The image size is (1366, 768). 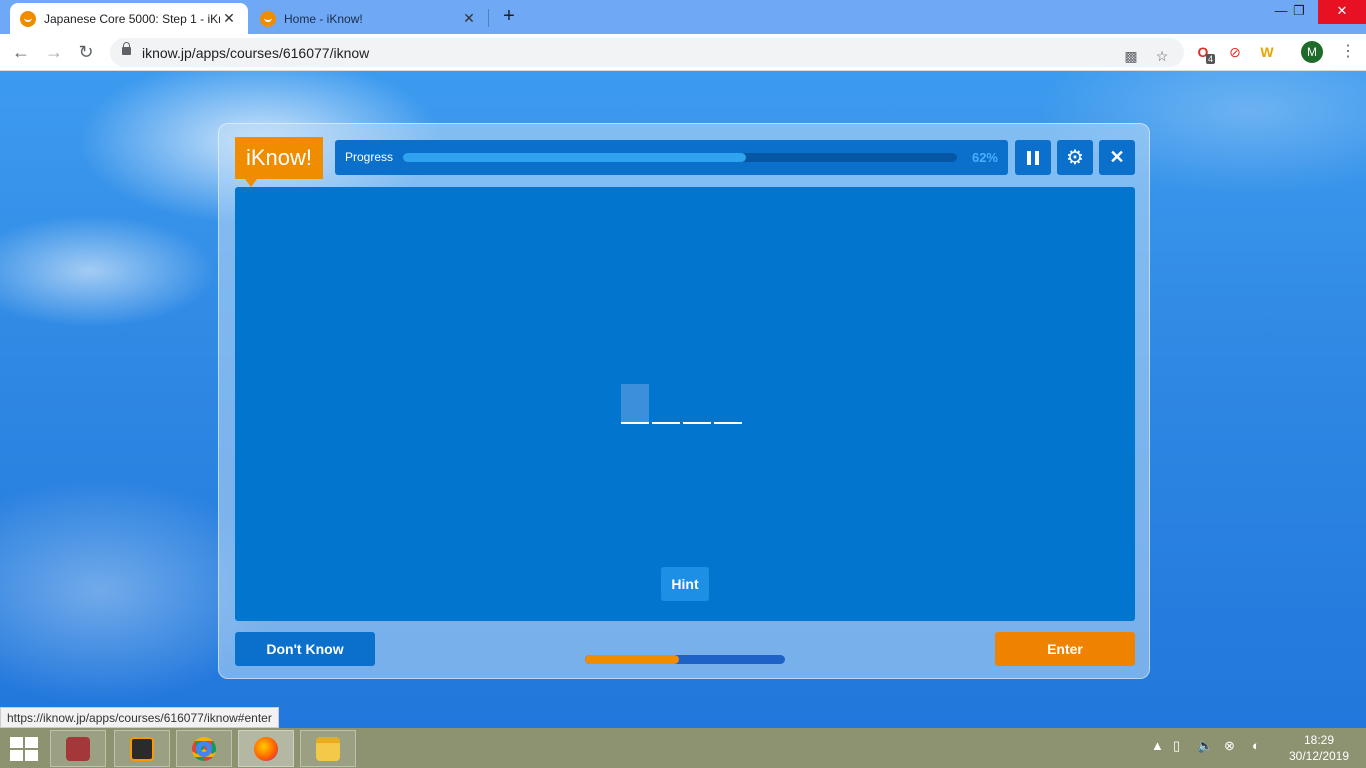 I want to click on network-disconnected-icon: ⊗, so click(x=1229, y=746).